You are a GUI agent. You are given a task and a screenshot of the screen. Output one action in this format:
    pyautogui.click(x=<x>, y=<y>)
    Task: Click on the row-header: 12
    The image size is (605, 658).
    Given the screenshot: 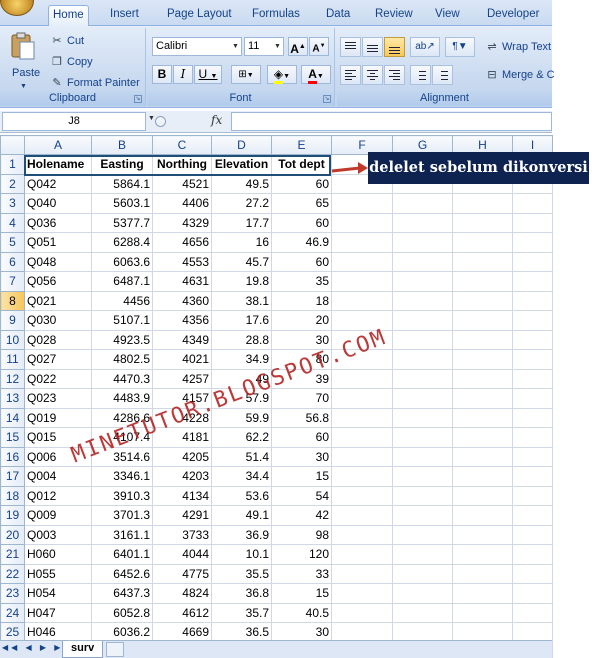 What is the action you would take?
    pyautogui.click(x=12, y=378)
    